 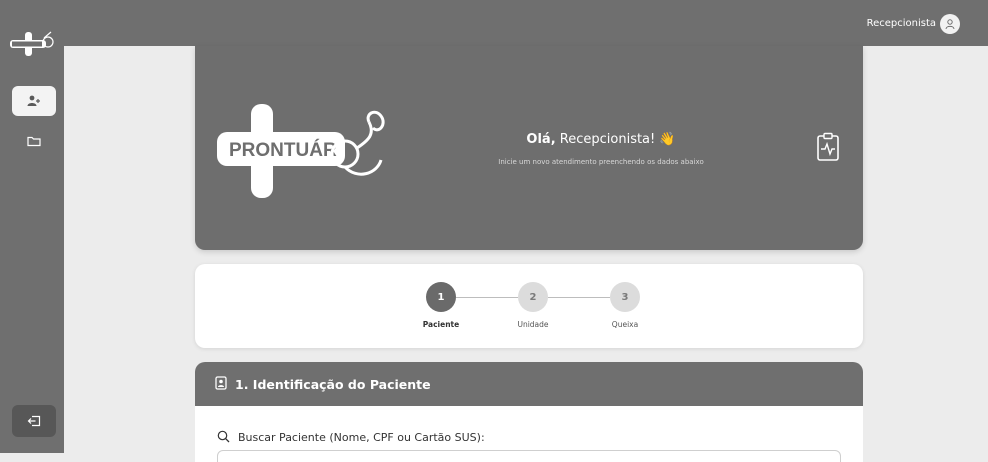 What do you see at coordinates (32, 44) in the screenshot?
I see `app-logo` at bounding box center [32, 44].